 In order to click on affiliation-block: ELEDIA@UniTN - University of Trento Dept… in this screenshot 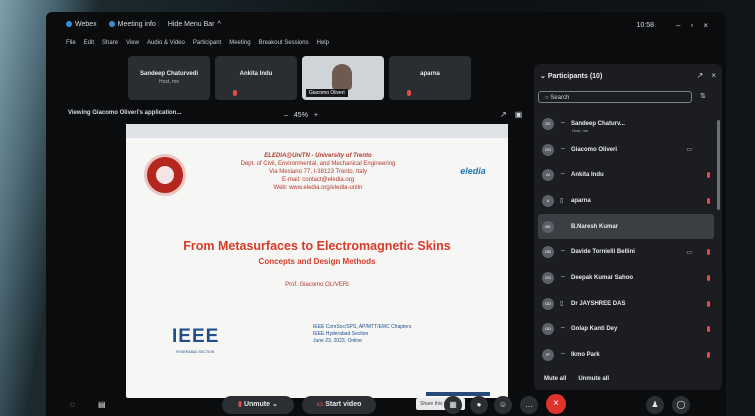, I will do `click(318, 172)`.